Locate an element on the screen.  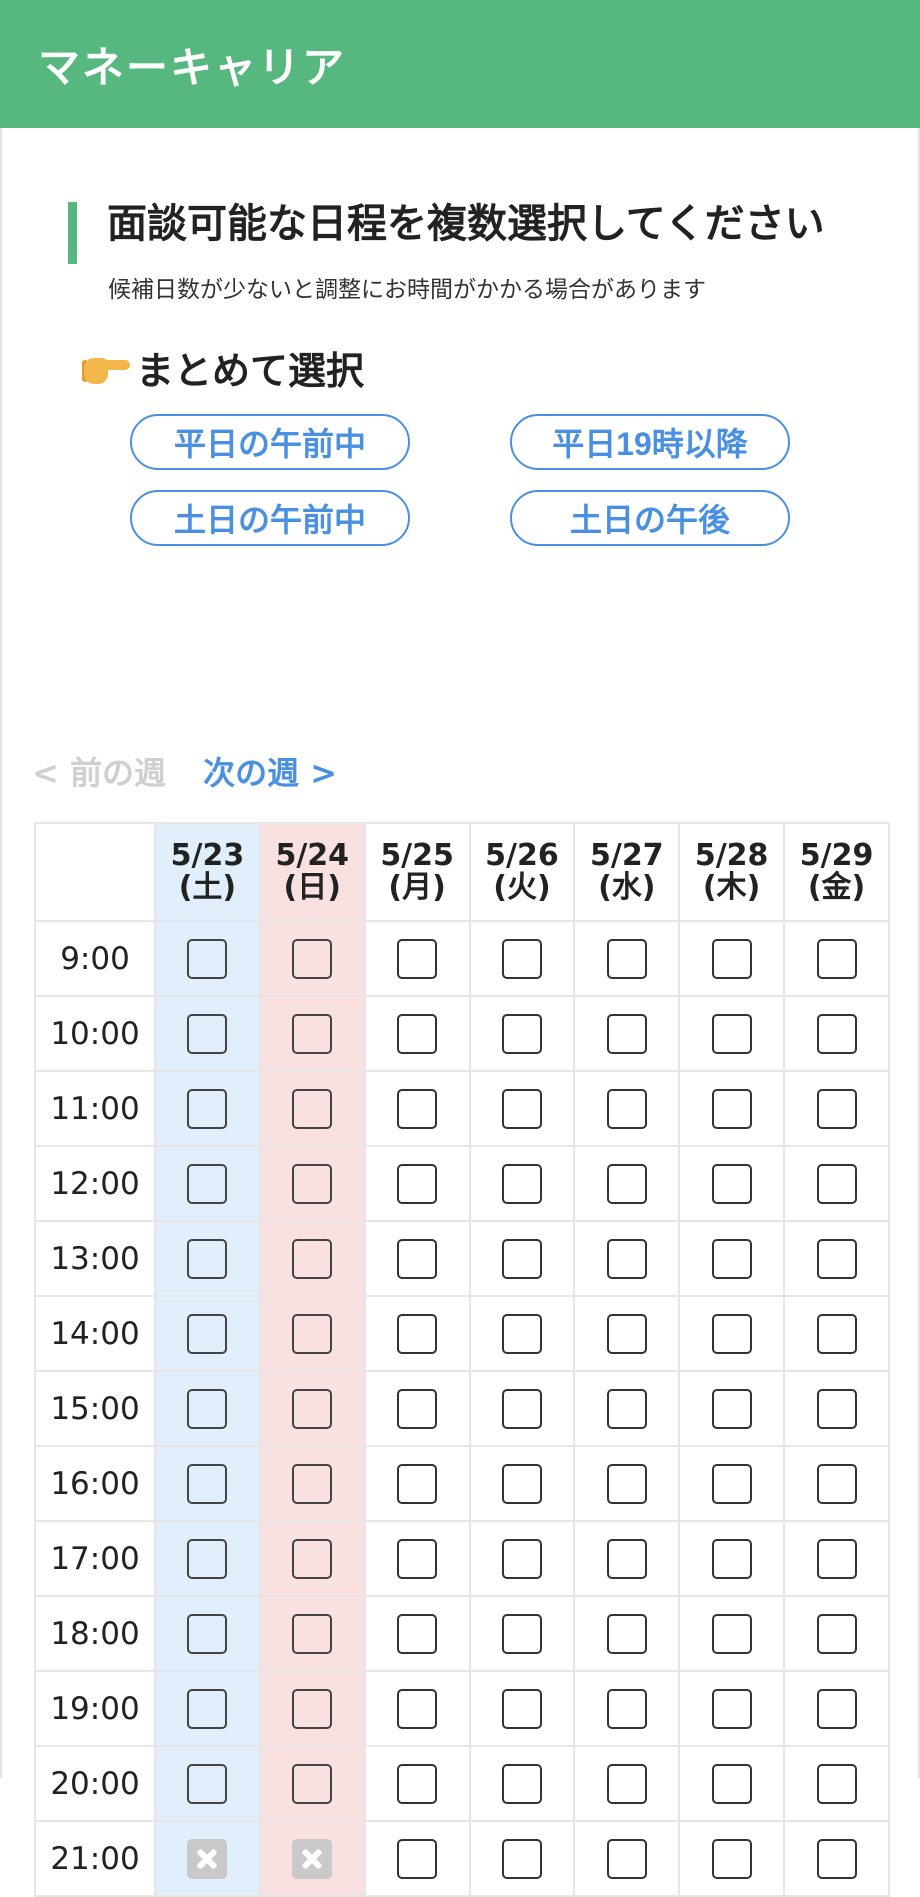
pointing-hand-icon is located at coordinates (107, 368).